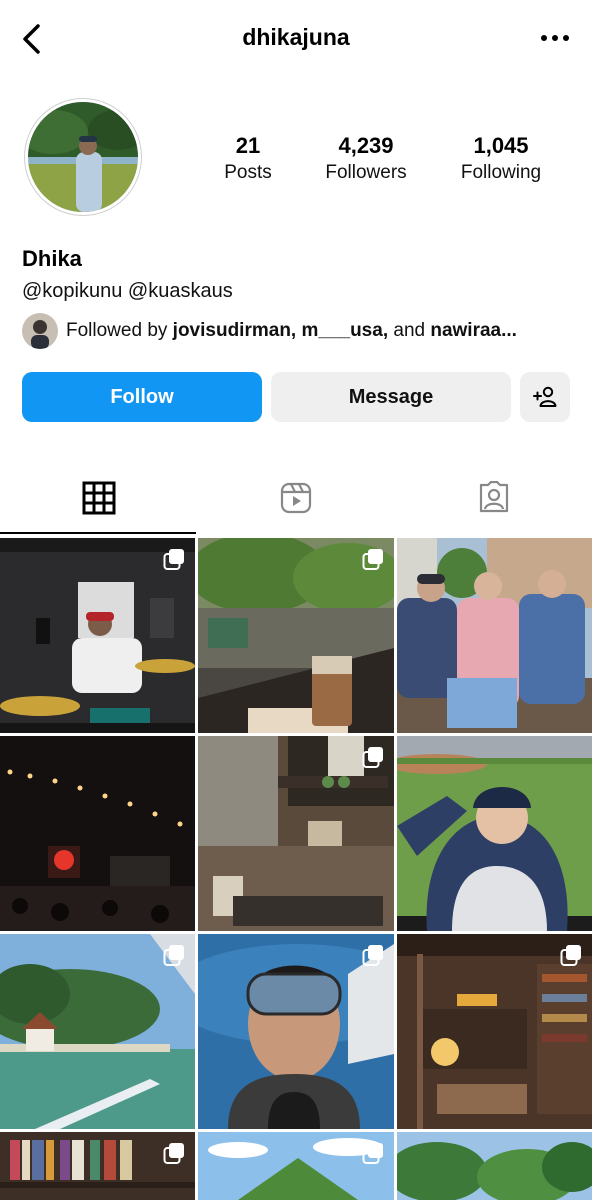 Image resolution: width=592 pixels, height=1200 pixels. I want to click on post-tile-bookshelf, so click(97, 1166).